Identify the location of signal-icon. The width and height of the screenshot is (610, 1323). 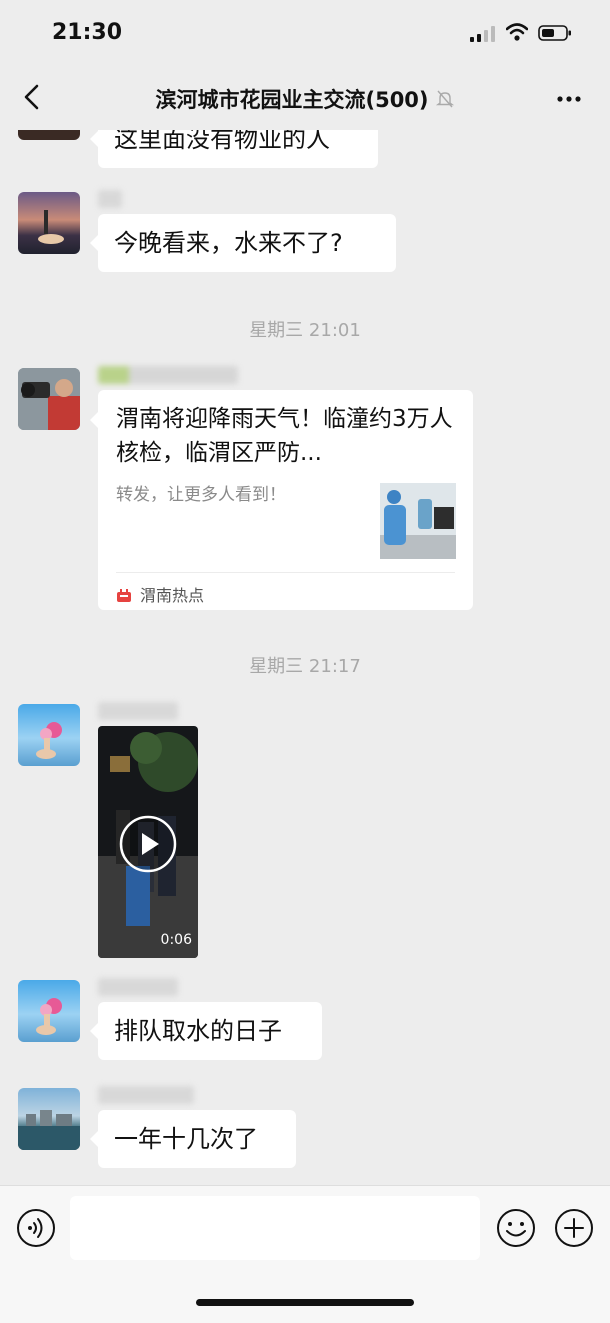
(482, 34).